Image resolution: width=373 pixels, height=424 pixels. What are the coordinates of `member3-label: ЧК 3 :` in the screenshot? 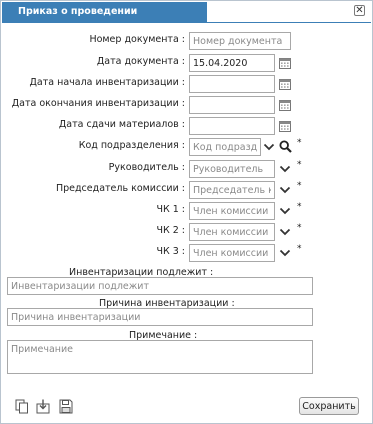 It's located at (170, 251).